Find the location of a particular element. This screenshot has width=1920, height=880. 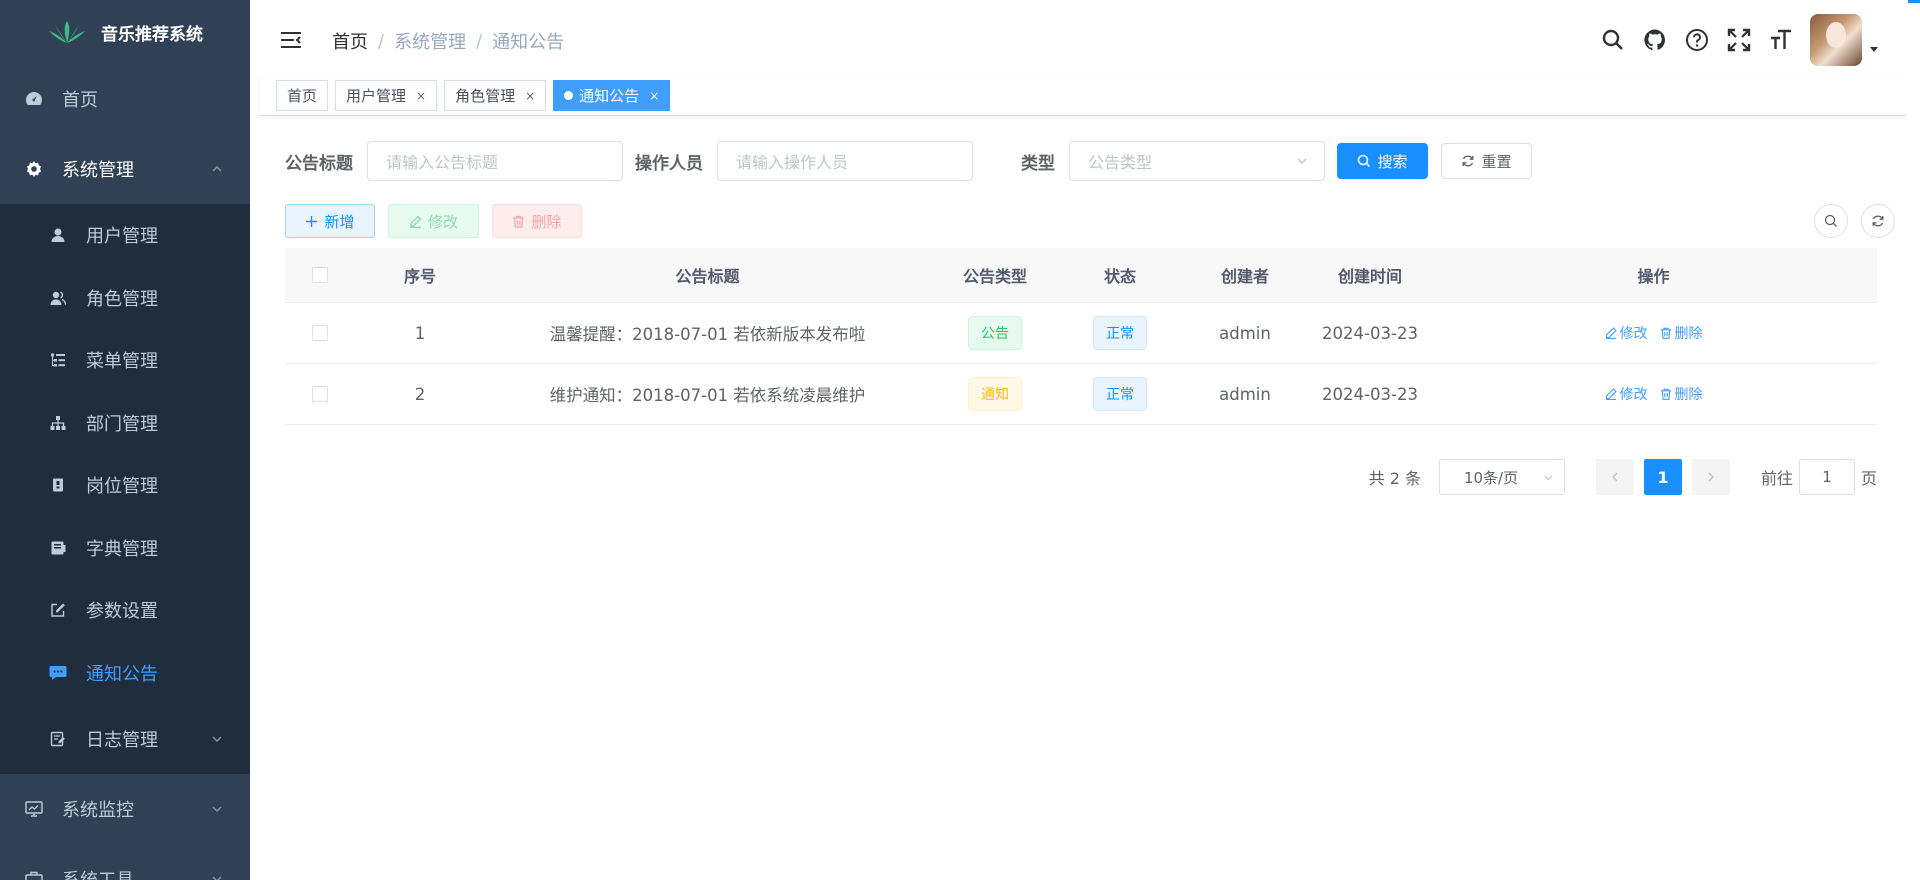

add-button: 新增 is located at coordinates (330, 221).